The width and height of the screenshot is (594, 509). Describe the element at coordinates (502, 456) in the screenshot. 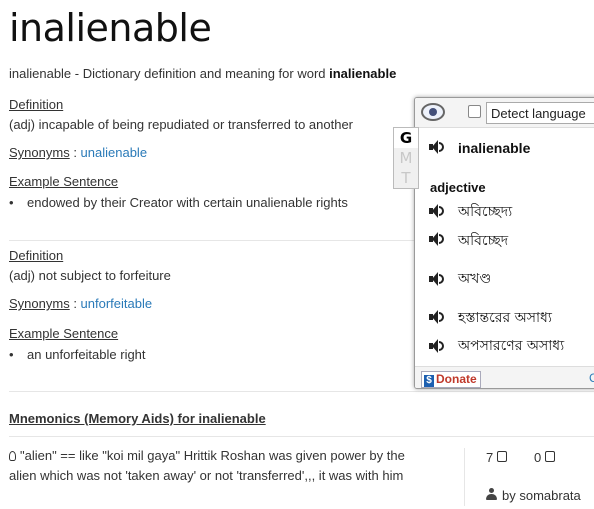

I see `thumbs-up-icon` at that location.